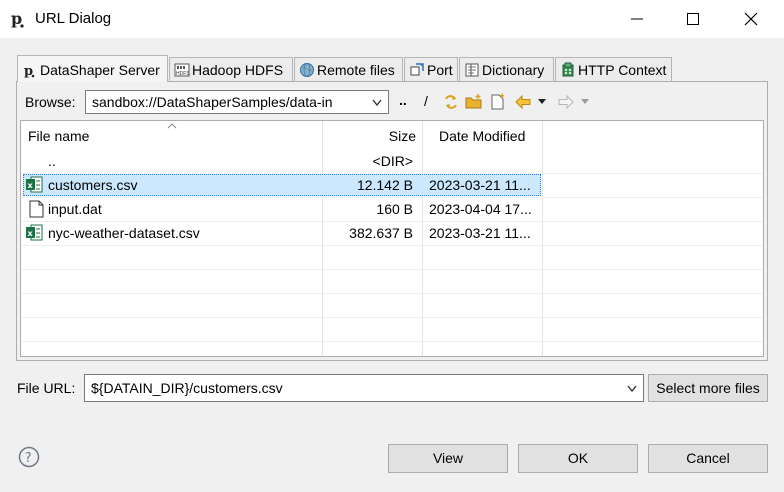 The image size is (784, 492). I want to click on cancel-button-label: Cancel, so click(708, 458).